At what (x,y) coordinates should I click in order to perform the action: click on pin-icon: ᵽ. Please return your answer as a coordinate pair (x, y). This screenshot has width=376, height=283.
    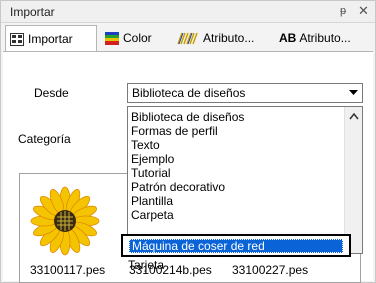
    Looking at the image, I should click on (343, 11).